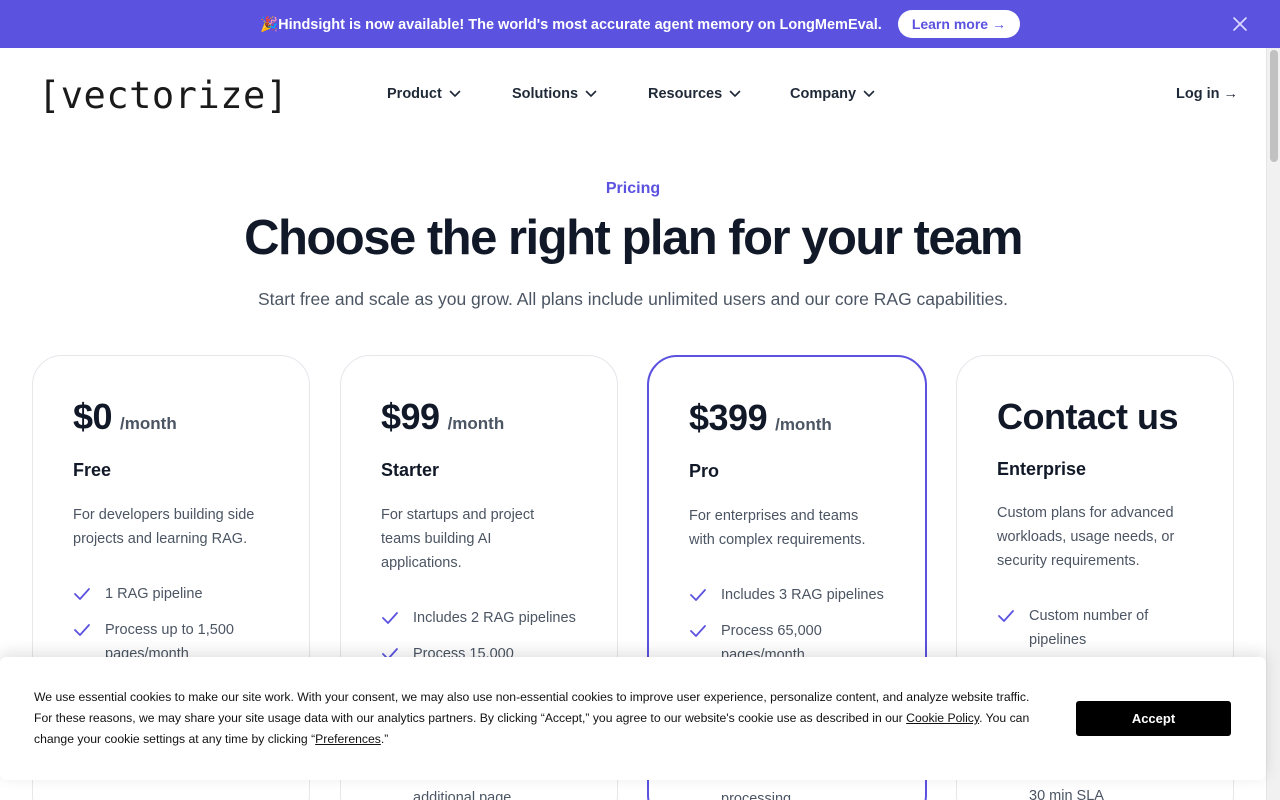 Image resolution: width=1280 pixels, height=800 pixels. I want to click on feature-item: Custom number of pipelines, so click(1102, 628).